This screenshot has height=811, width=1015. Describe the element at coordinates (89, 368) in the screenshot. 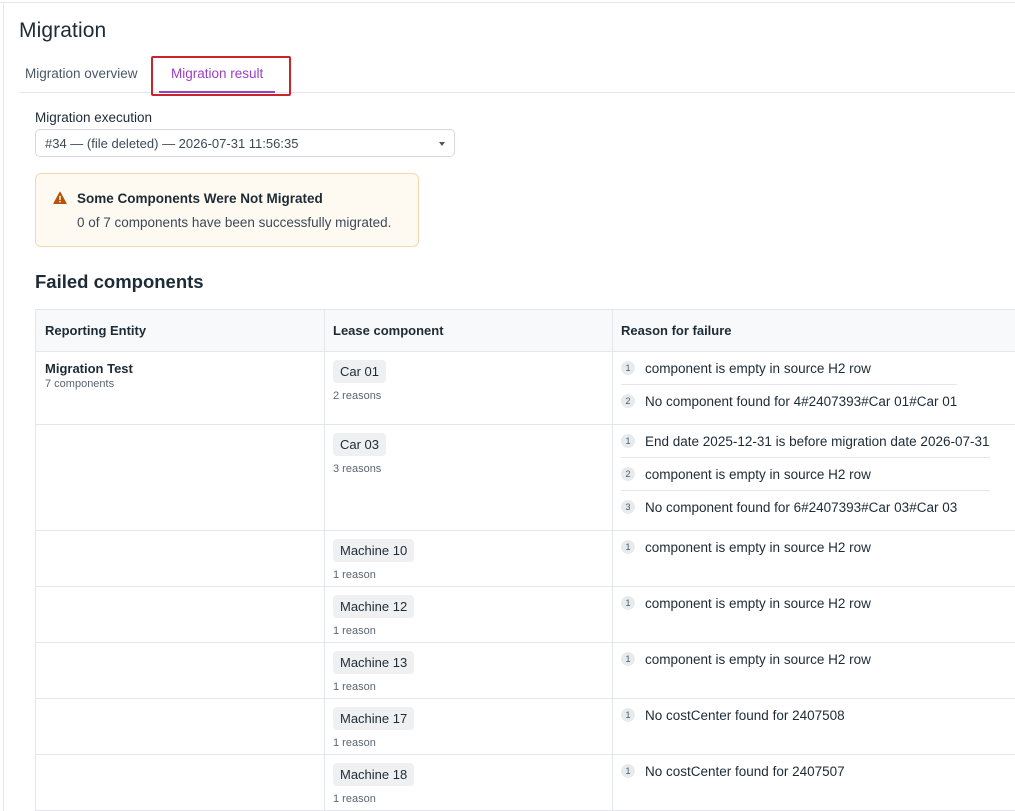

I see `reporting-entity-name: Migration Test` at that location.